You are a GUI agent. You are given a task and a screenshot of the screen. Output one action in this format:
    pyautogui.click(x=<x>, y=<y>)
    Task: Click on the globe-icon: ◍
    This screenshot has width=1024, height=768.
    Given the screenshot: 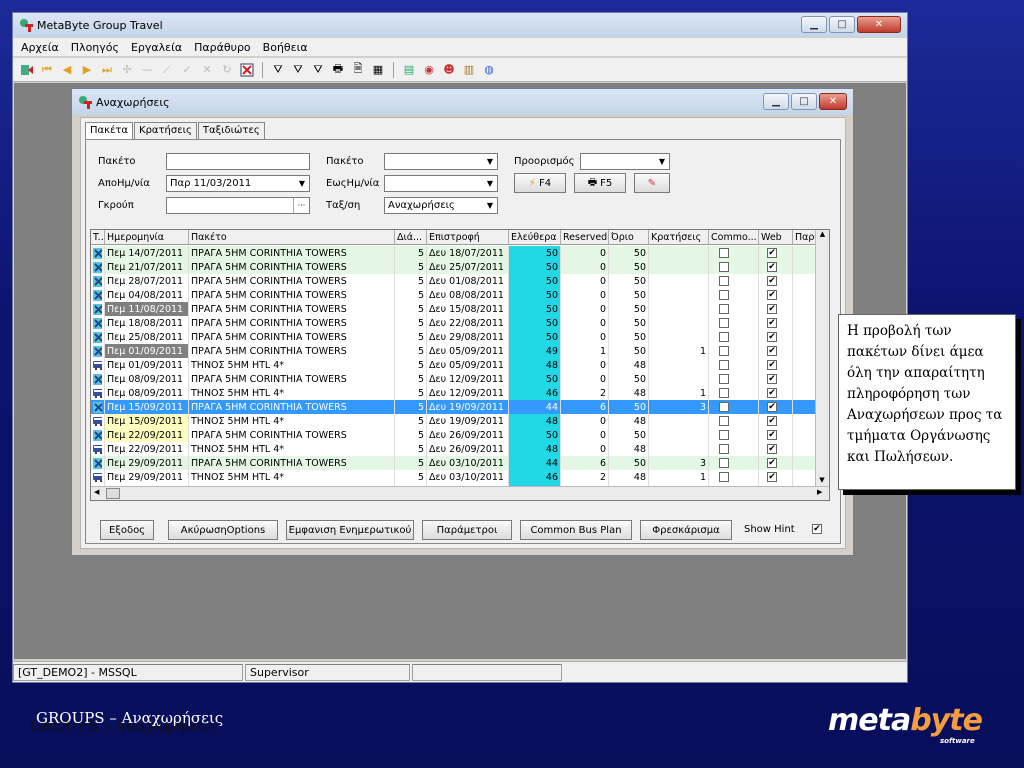 What is the action you would take?
    pyautogui.click(x=489, y=70)
    